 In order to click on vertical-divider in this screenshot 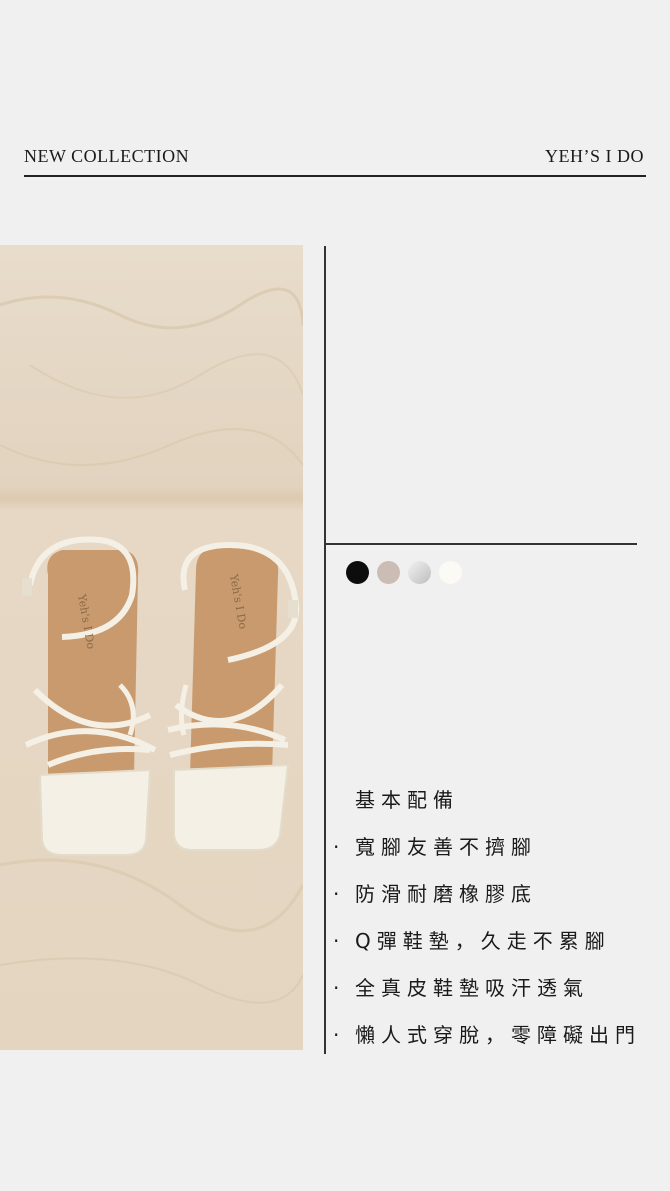, I will do `click(325, 650)`.